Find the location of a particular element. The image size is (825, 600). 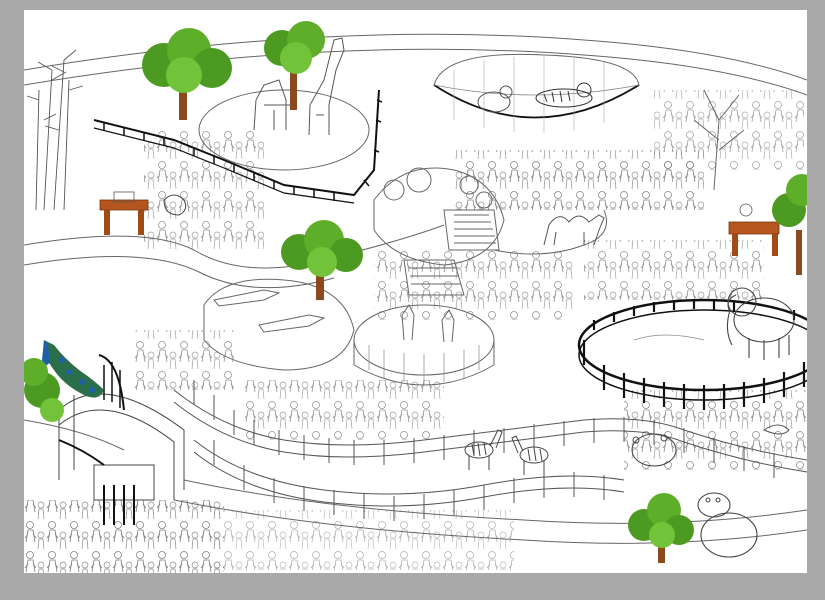

bamboo-grove is located at coordinates (55, 130).